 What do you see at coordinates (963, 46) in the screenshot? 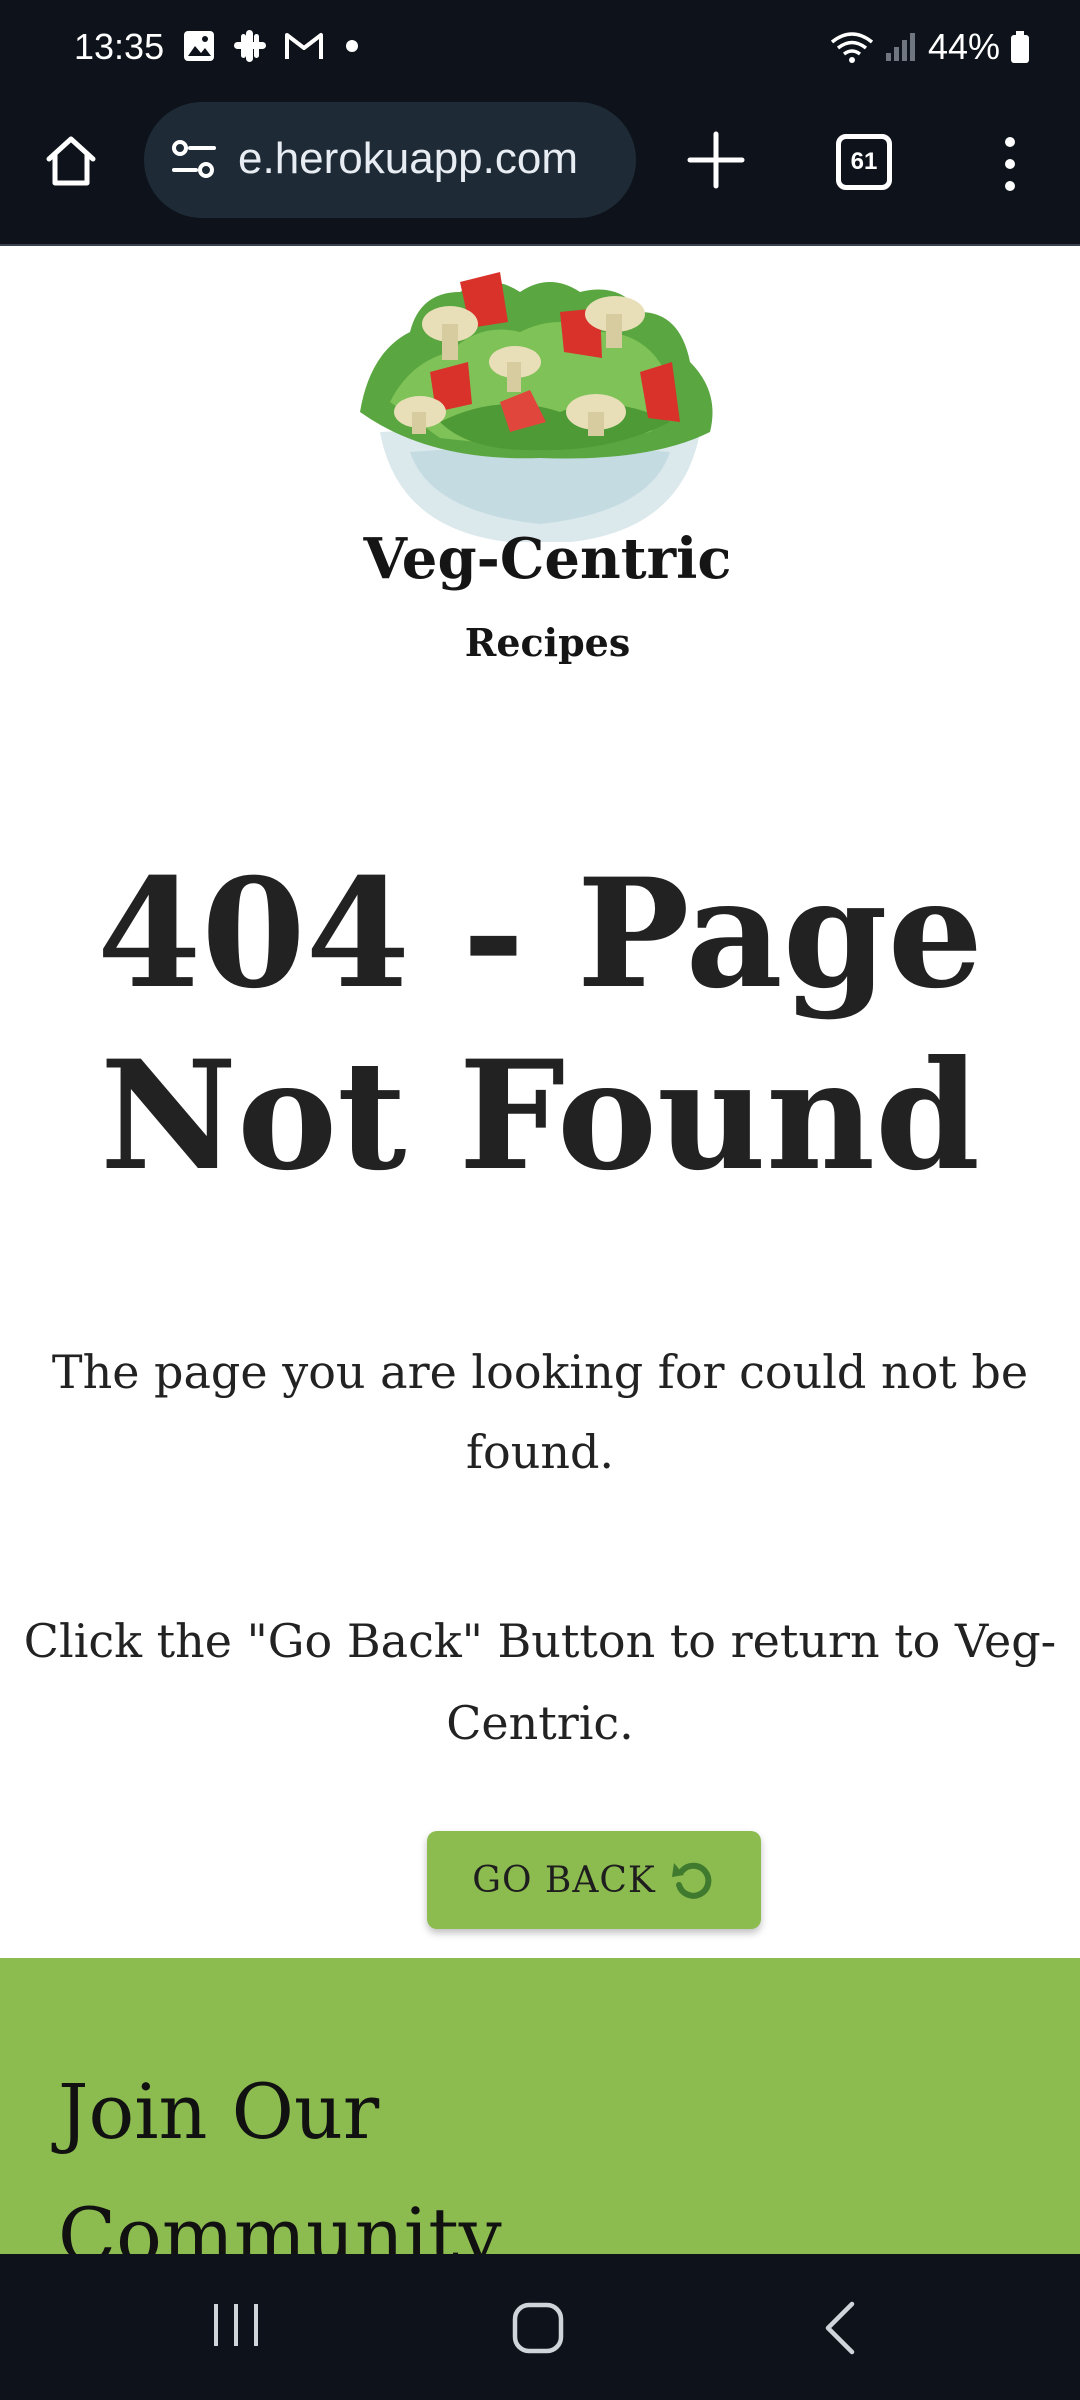
I see `battery-percent: 44%` at bounding box center [963, 46].